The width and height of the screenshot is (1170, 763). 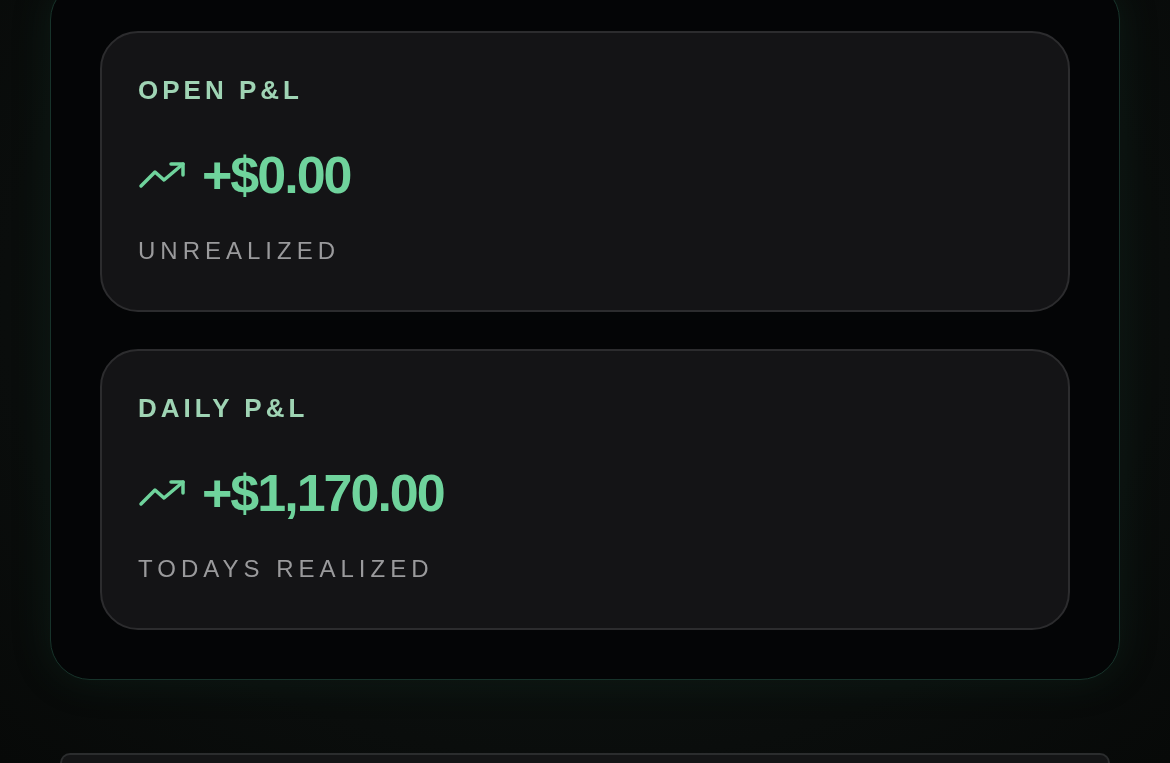 I want to click on card-caption: UNREALIZED, so click(x=240, y=251).